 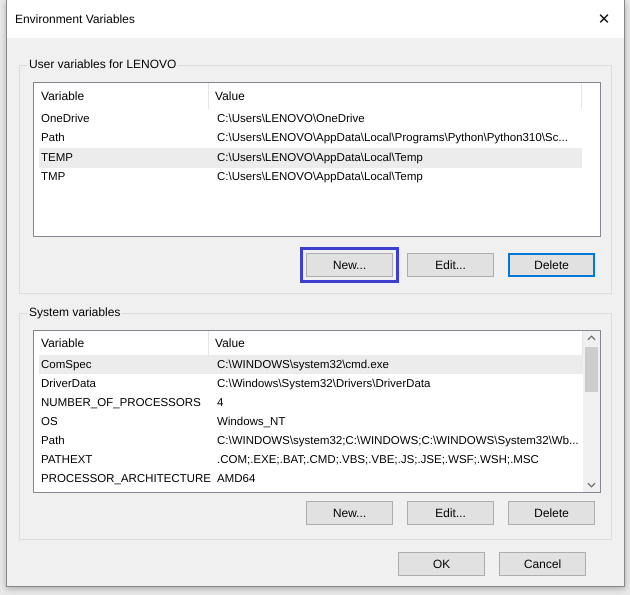 What do you see at coordinates (302, 364) in the screenshot?
I see `value-cell-text: C:\WINDOWS\system32\cmd.exe` at bounding box center [302, 364].